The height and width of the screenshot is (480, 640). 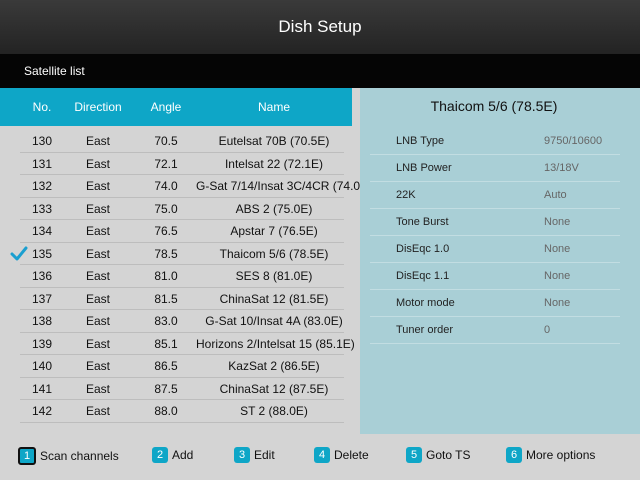 What do you see at coordinates (495, 276) in the screenshot?
I see `detail-row: DisEqc 1.1 None` at bounding box center [495, 276].